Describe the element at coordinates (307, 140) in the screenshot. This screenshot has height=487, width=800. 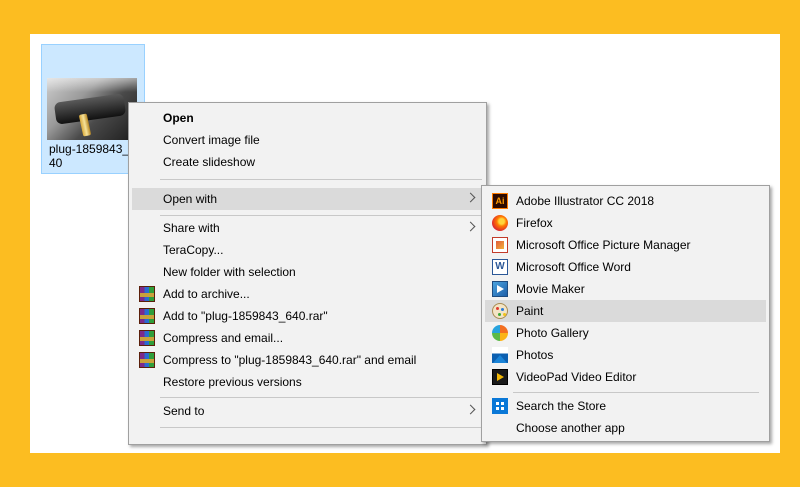
I see `menu-item-convert-image: Convert image file` at that location.